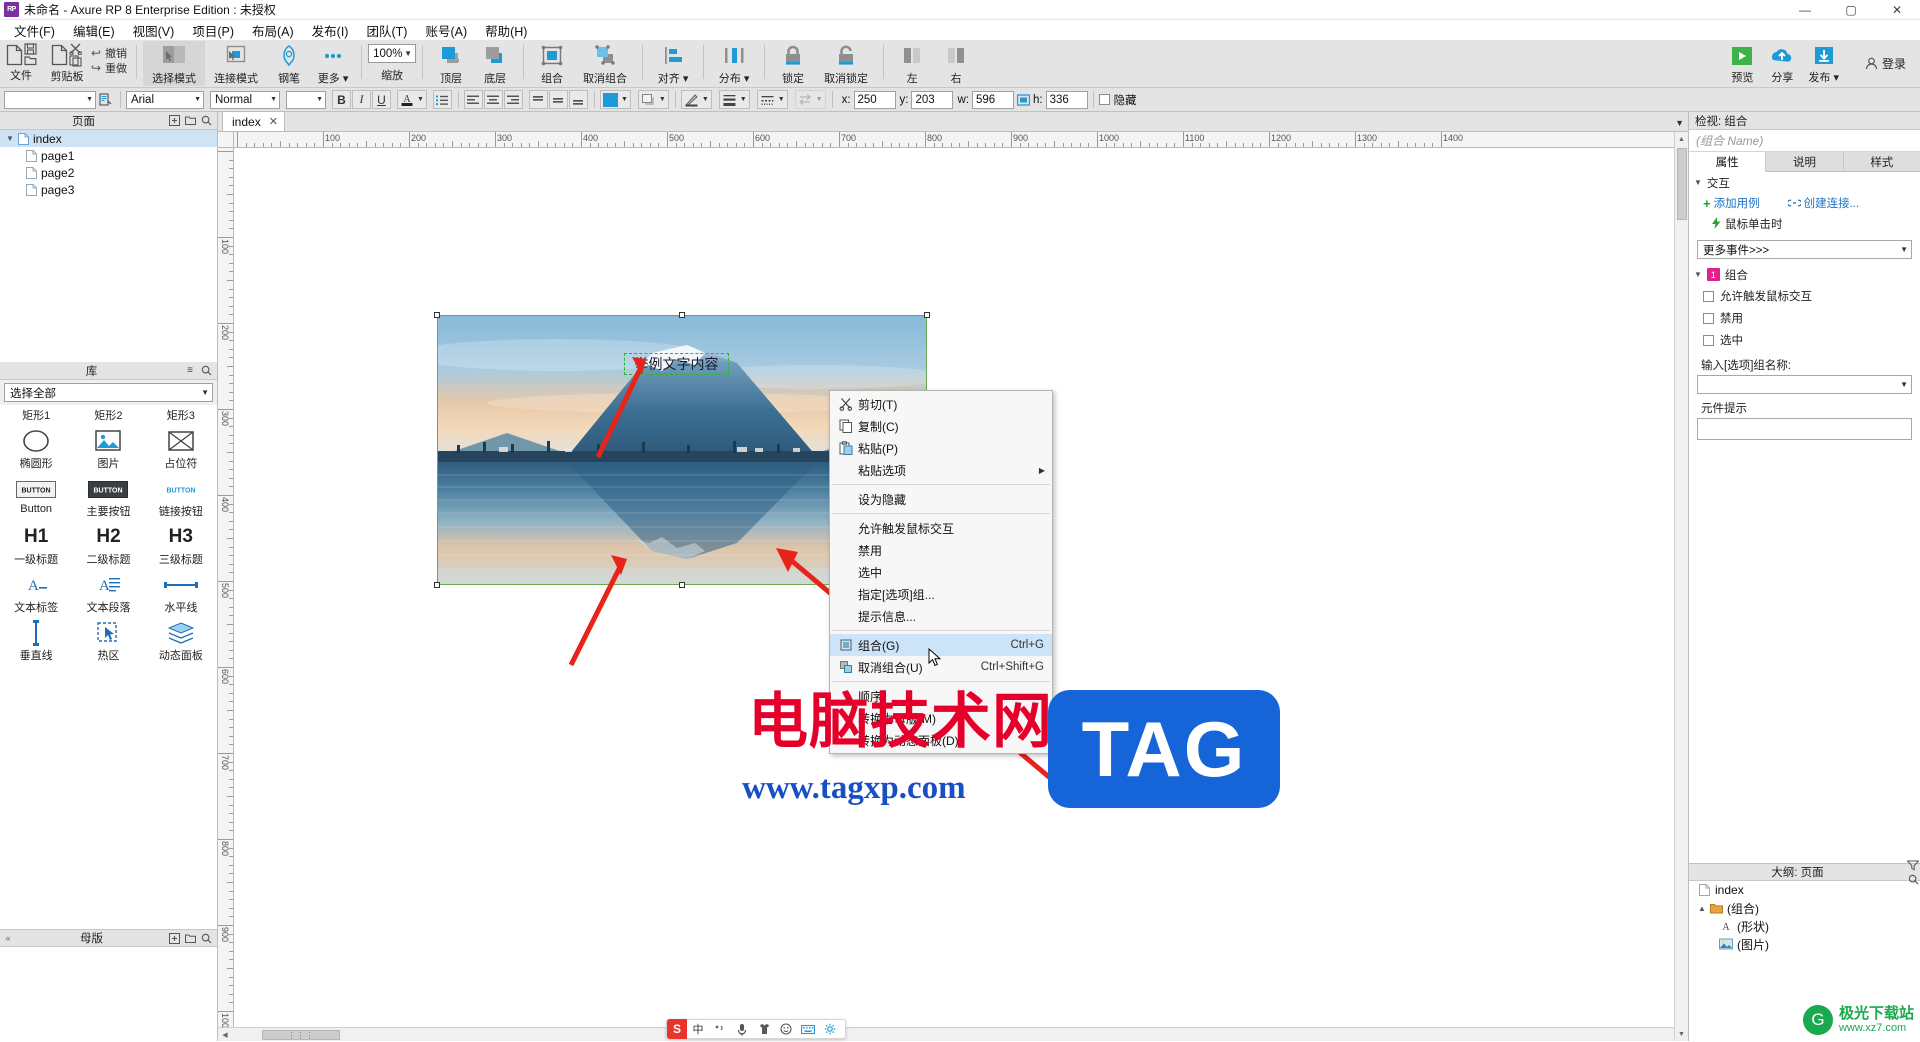 This screenshot has width=1920, height=1042. What do you see at coordinates (946, 1034) in the screenshot?
I see `canvas-horizontal-scrollbar: ◀ ⋮⋮⋮` at bounding box center [946, 1034].